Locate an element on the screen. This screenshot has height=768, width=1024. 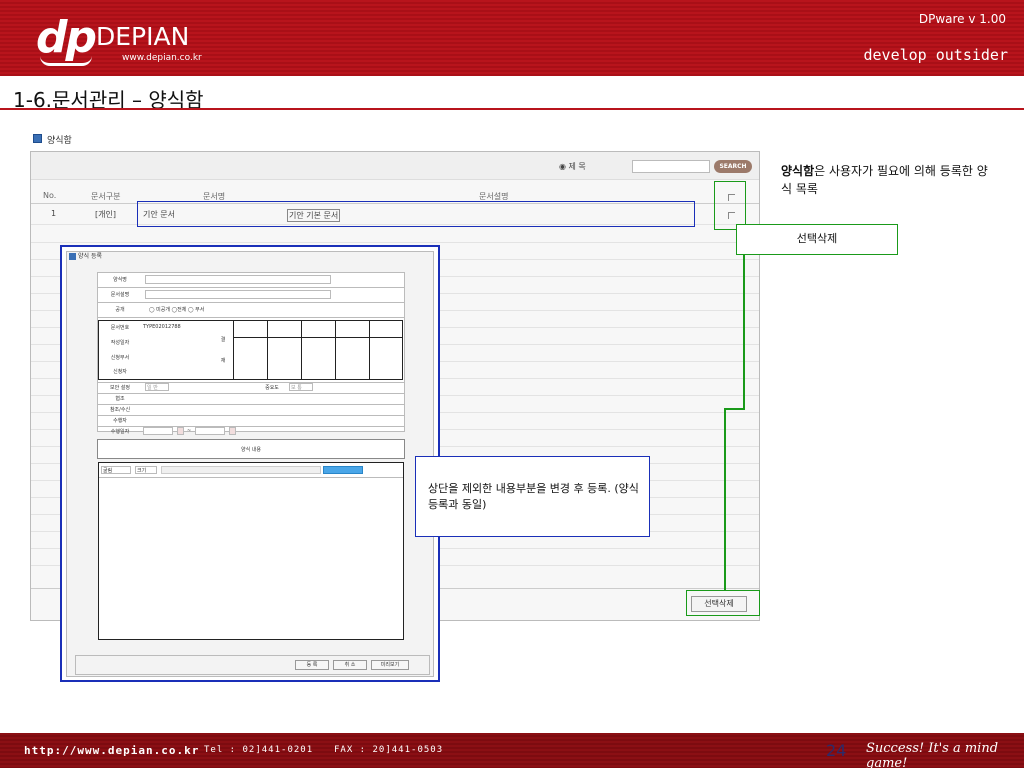
panel-icon is located at coordinates (37, 138).